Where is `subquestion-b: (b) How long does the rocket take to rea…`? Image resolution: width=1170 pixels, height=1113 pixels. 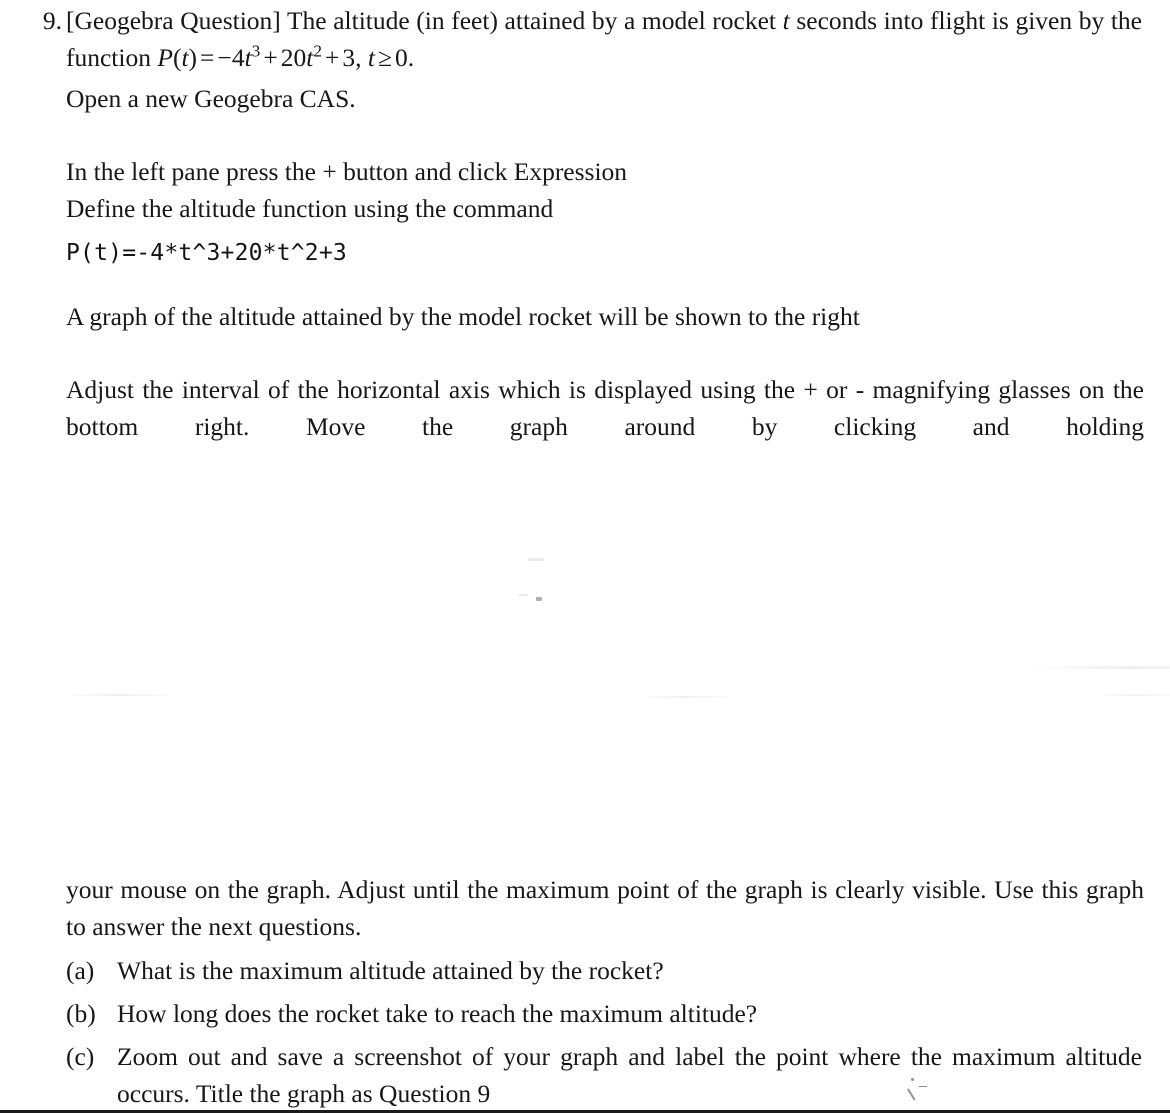 subquestion-b: (b) How long does the rocket take to rea… is located at coordinates (585, 1013).